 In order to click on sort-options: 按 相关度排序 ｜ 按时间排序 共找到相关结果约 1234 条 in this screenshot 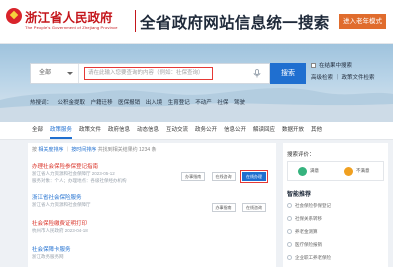, I will do `click(94, 149)`.